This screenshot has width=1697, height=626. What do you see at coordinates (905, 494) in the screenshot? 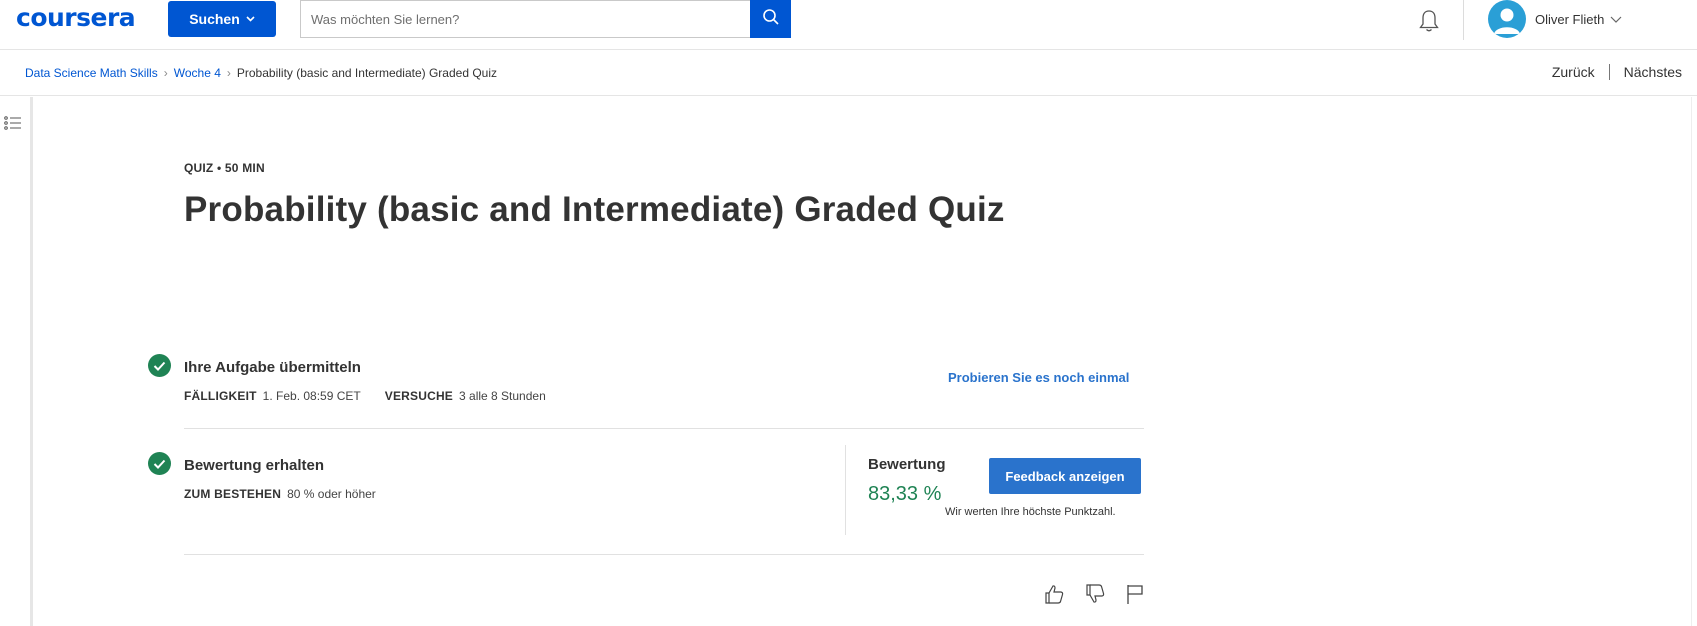
I see `grade-value: 83,33 %` at bounding box center [905, 494].